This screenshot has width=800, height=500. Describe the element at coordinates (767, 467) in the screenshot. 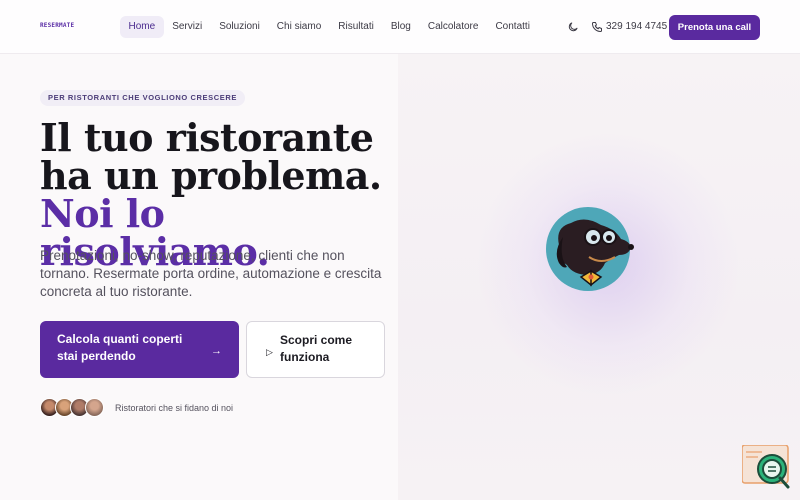

I see `chat-widget-icon` at that location.